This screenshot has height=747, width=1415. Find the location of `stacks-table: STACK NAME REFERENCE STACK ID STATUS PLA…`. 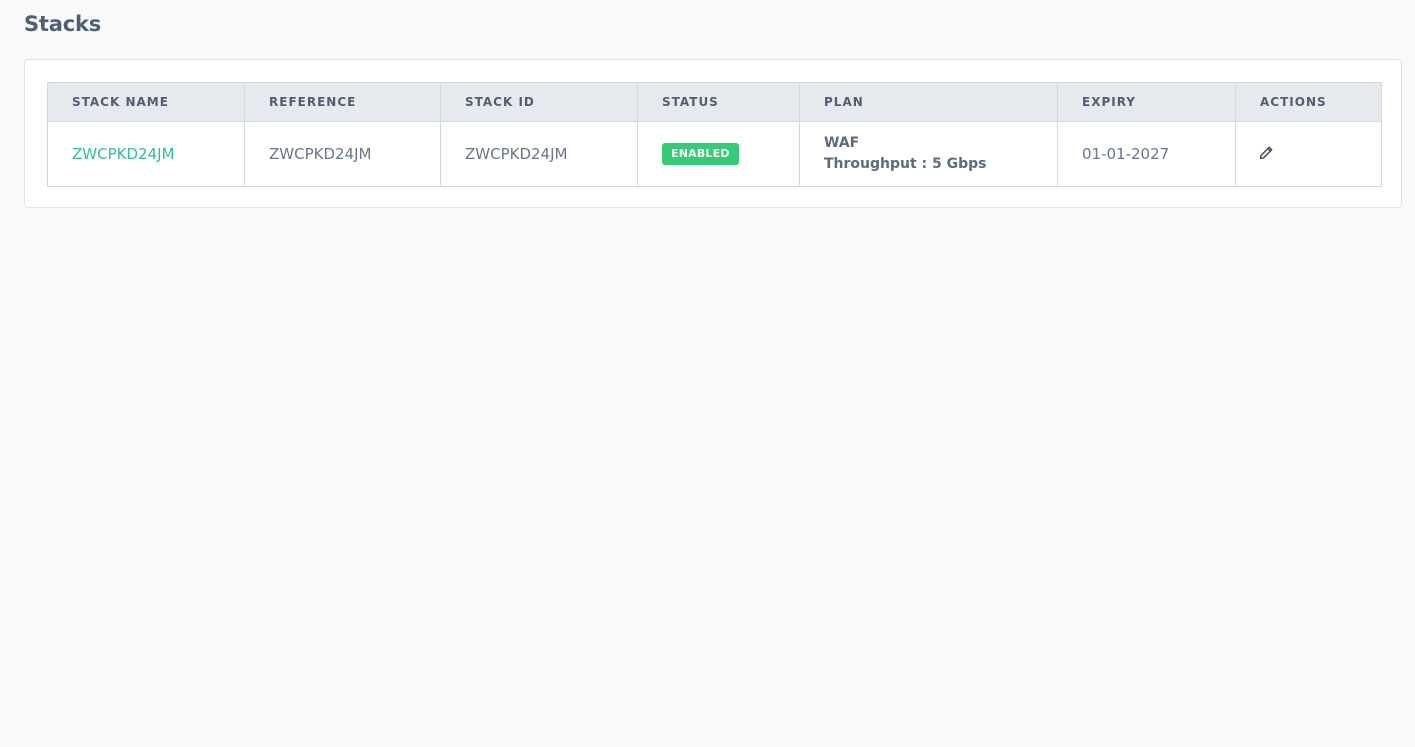

stacks-table: STACK NAME REFERENCE STACK ID STATUS PLA… is located at coordinates (714, 134).